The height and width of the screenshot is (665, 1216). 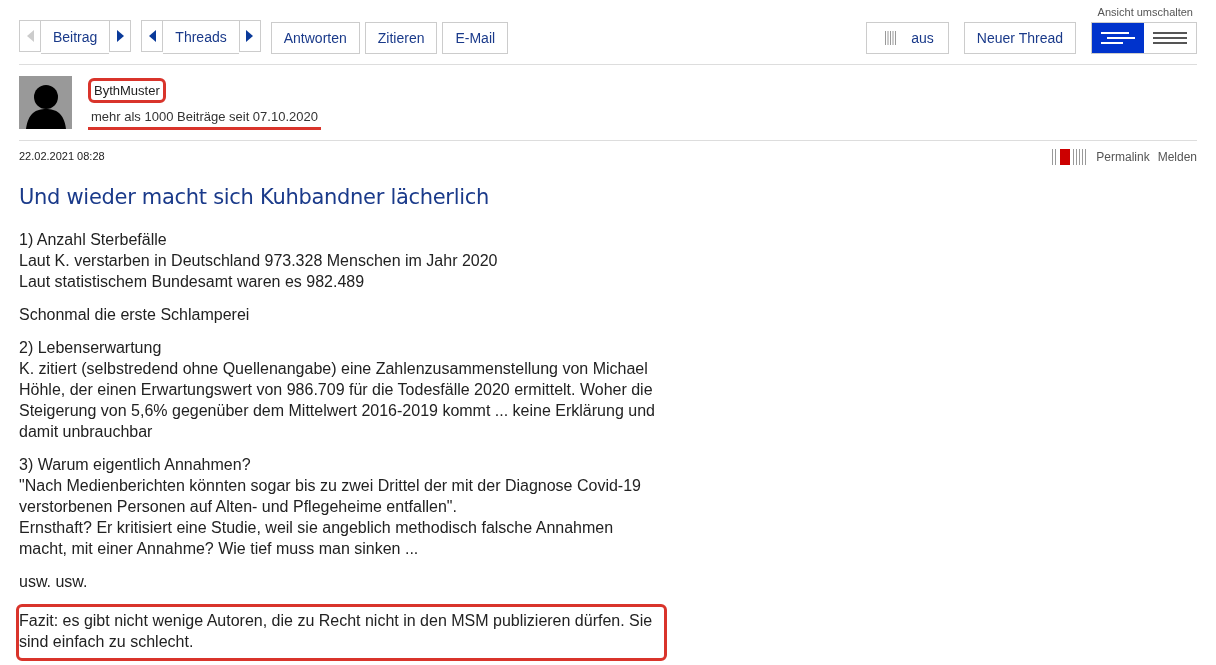 What do you see at coordinates (201, 37) in the screenshot?
I see `nav-label: Threads` at bounding box center [201, 37].